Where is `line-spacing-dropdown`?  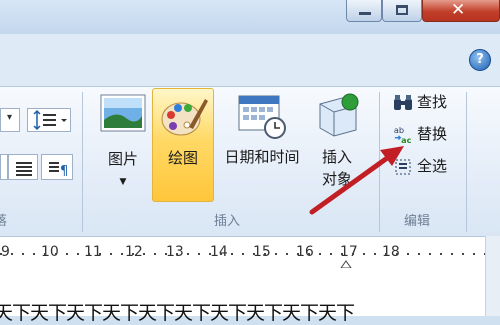 line-spacing-dropdown is located at coordinates (49, 120).